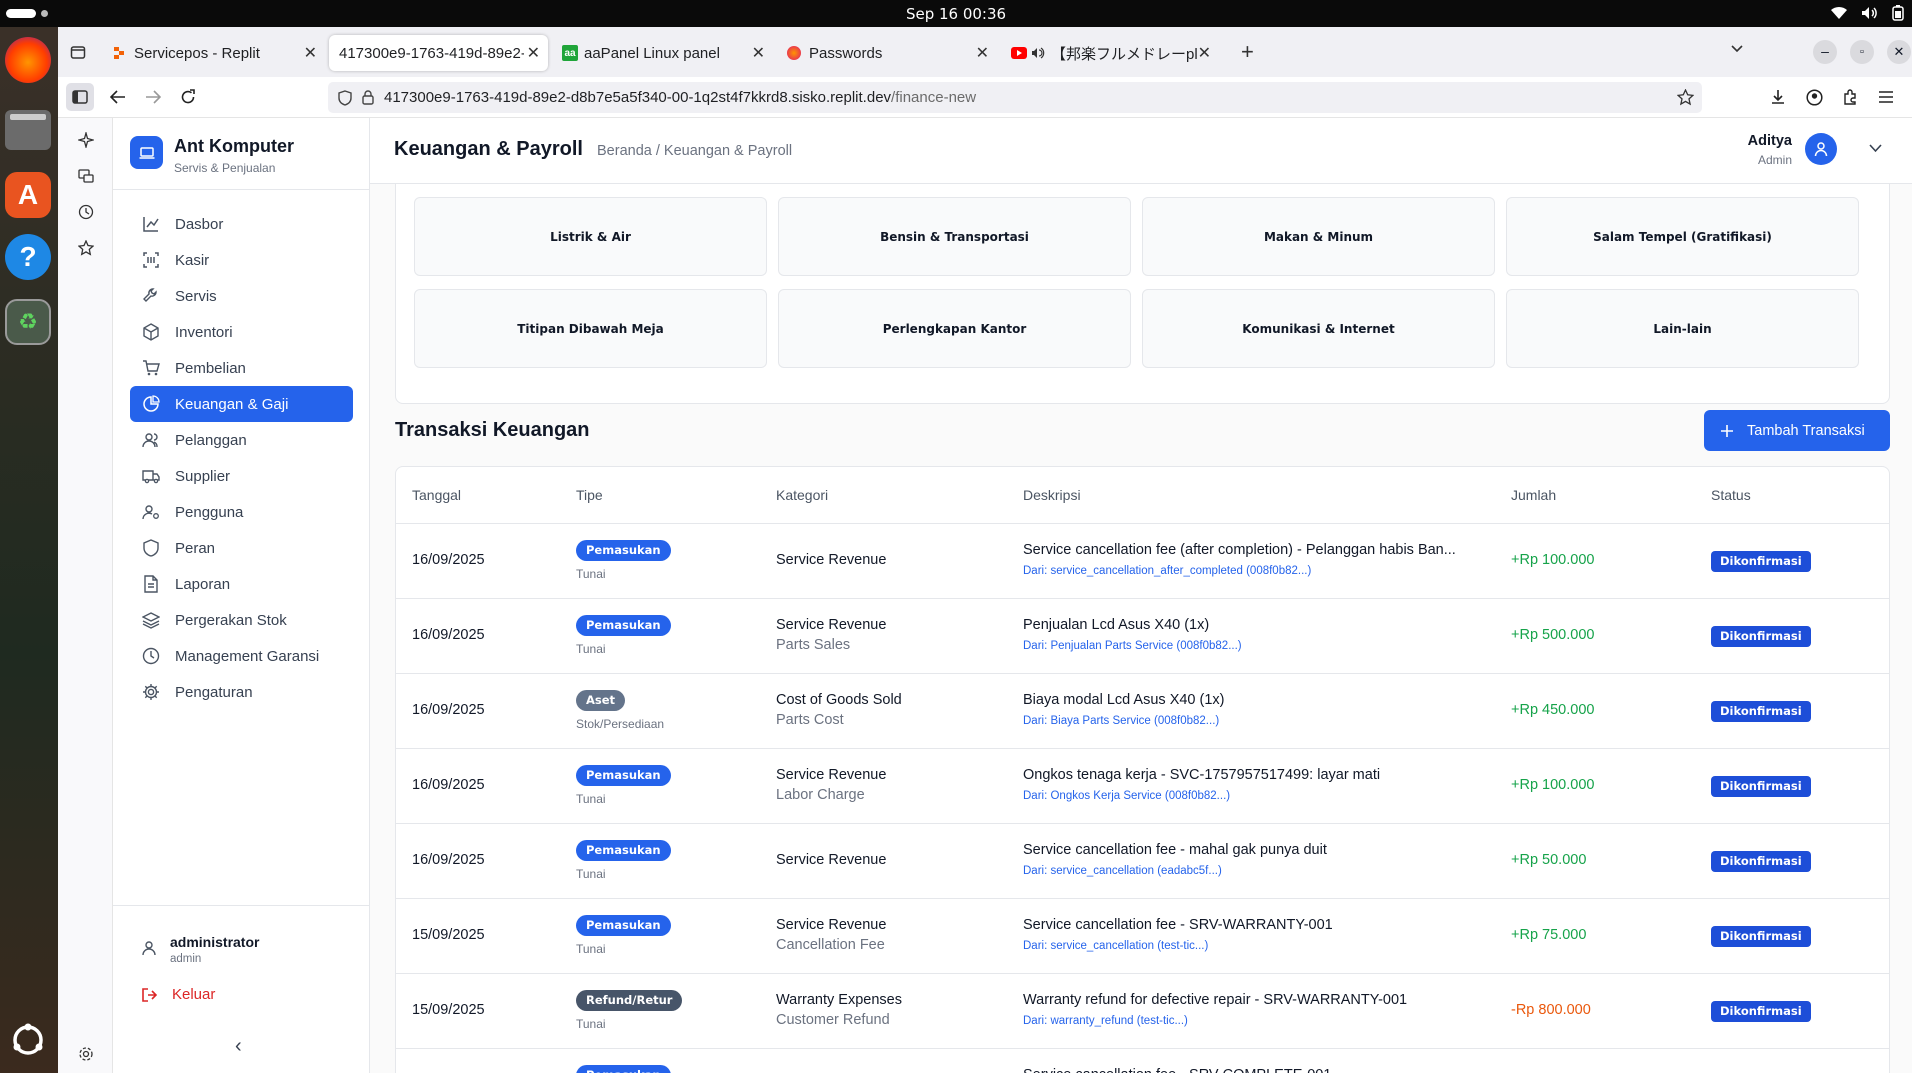 The height and width of the screenshot is (1073, 1912). I want to click on category-card: Listrik & Air, so click(590, 236).